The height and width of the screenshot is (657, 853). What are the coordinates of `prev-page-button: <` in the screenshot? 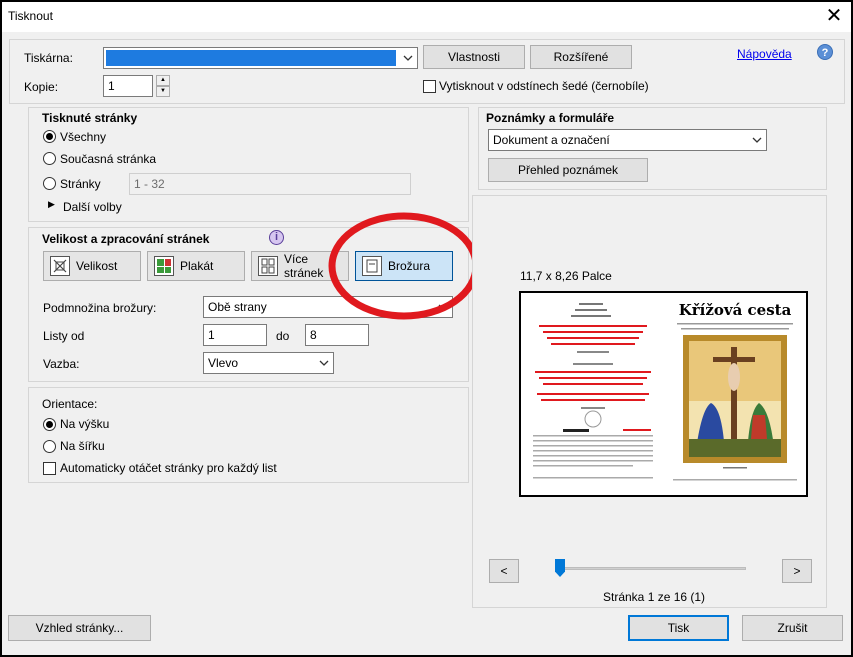 It's located at (504, 571).